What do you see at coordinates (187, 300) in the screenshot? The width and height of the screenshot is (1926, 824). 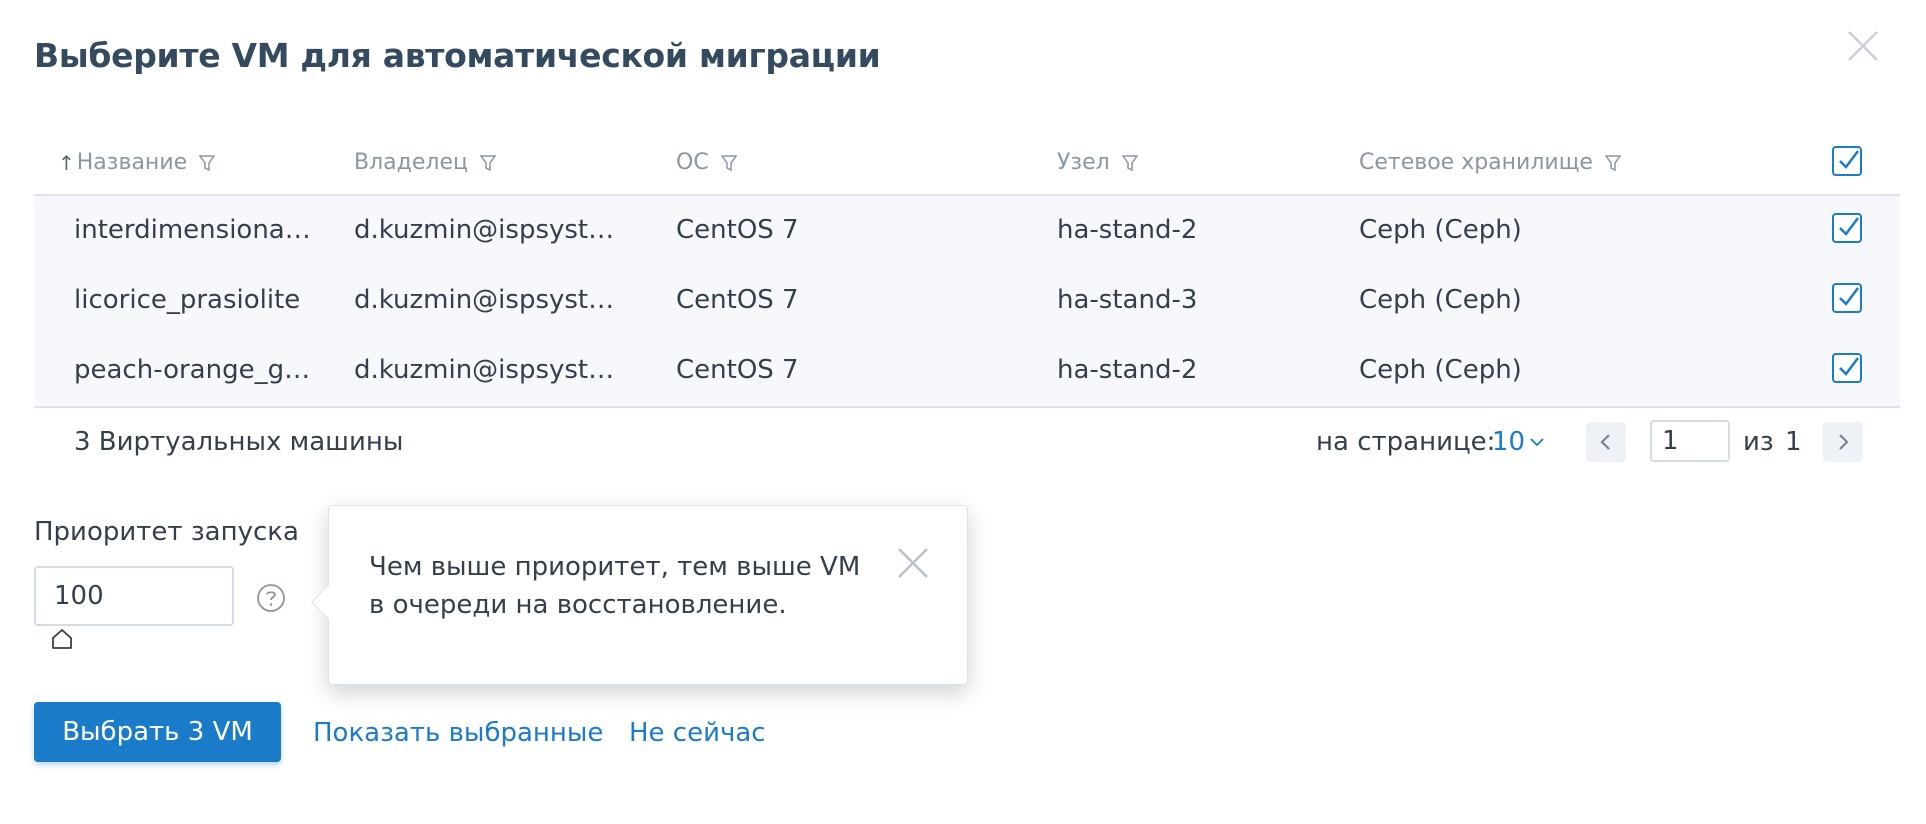 I see `cell-name: licorice_prasiolite` at bounding box center [187, 300].